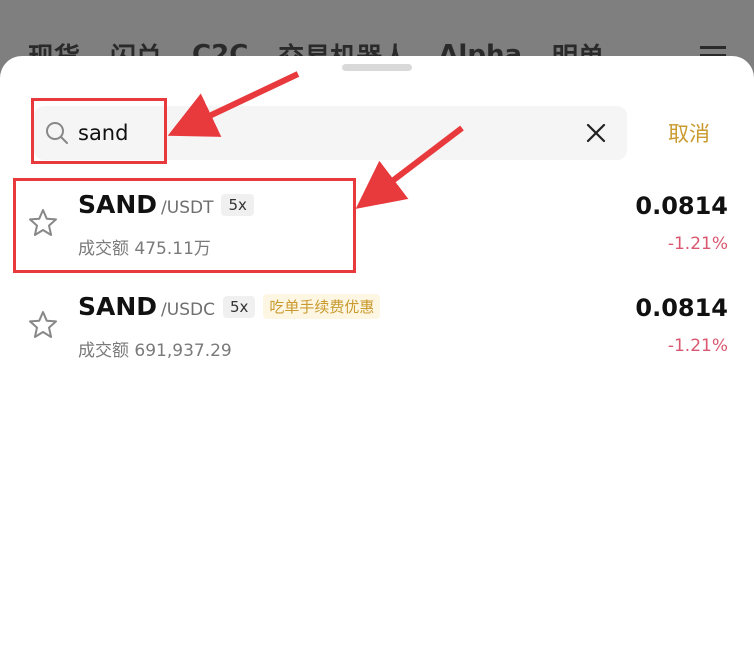 The width and height of the screenshot is (754, 659). I want to click on cancel-button: 取消, so click(689, 133).